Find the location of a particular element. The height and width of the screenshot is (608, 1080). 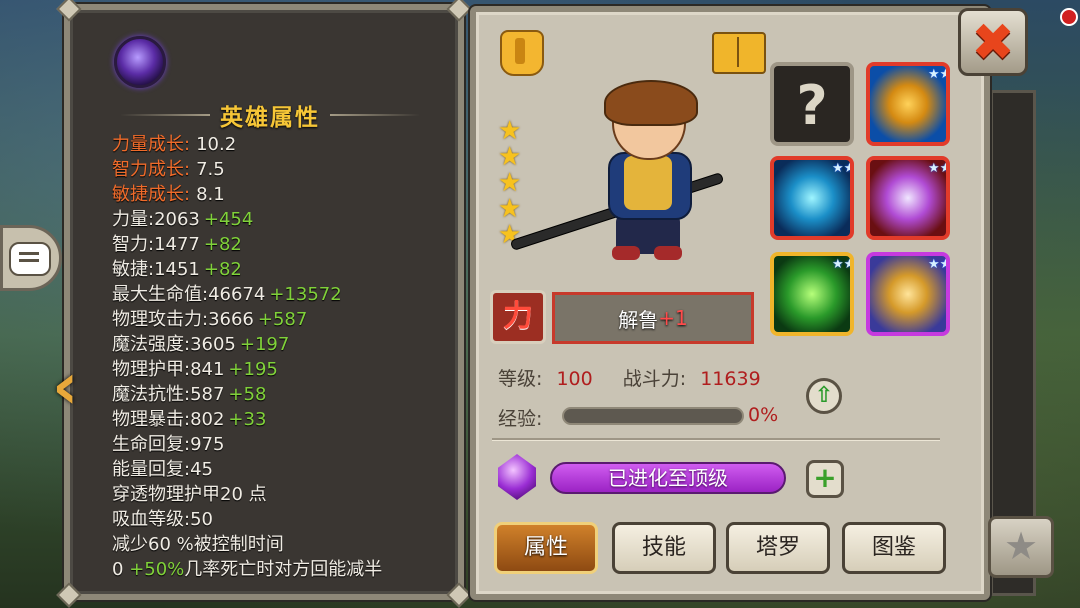

chat-icon is located at coordinates (30, 259).